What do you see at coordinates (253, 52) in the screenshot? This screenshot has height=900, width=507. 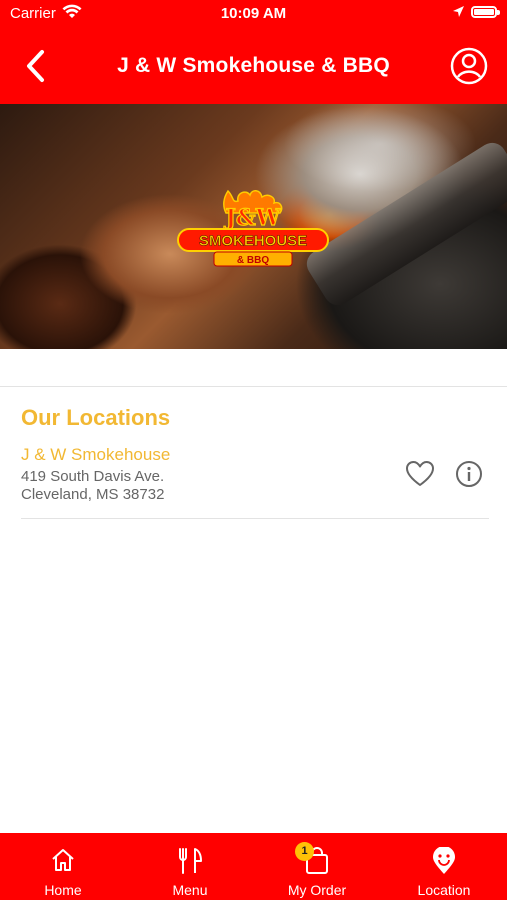 I see `app-header: Carrier 10:09 AM J & W Smokehouse & BBQ` at bounding box center [253, 52].